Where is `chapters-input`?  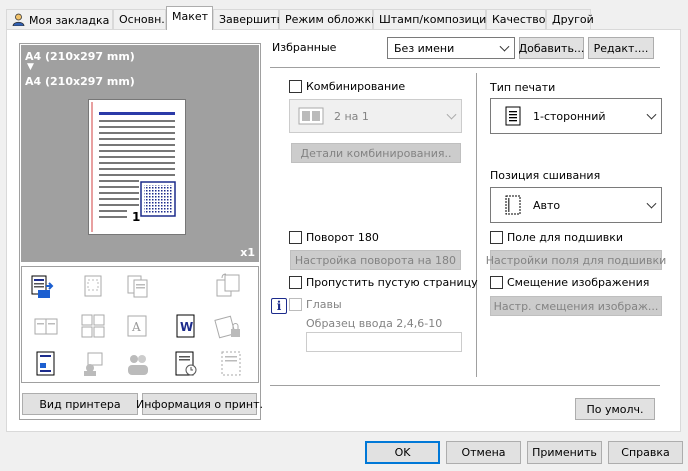
chapters-input is located at coordinates (384, 342).